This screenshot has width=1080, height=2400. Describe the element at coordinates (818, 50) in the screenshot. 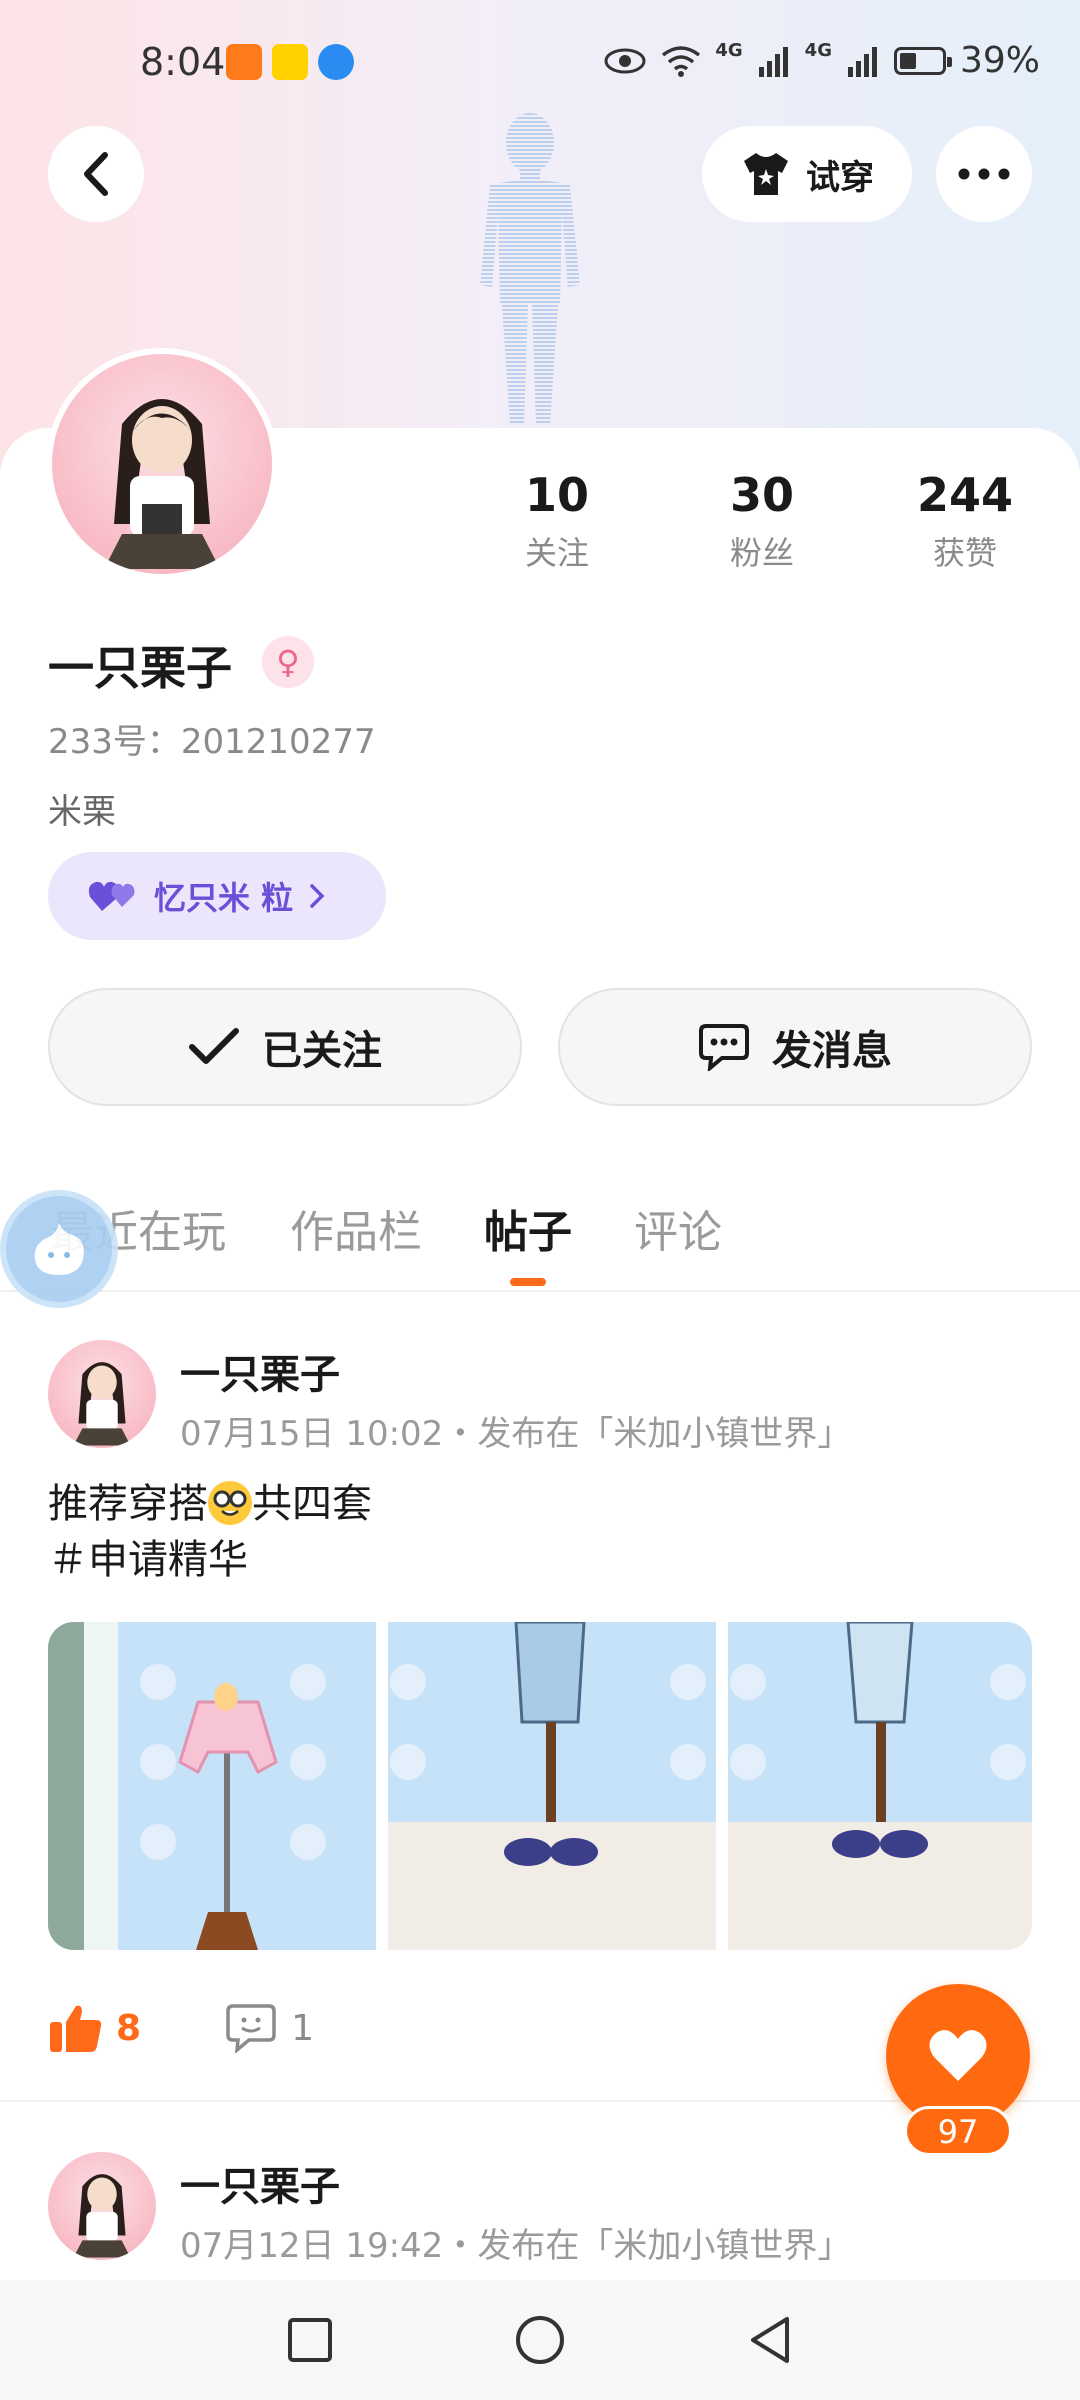

I see `network-type-2: 4G` at that location.